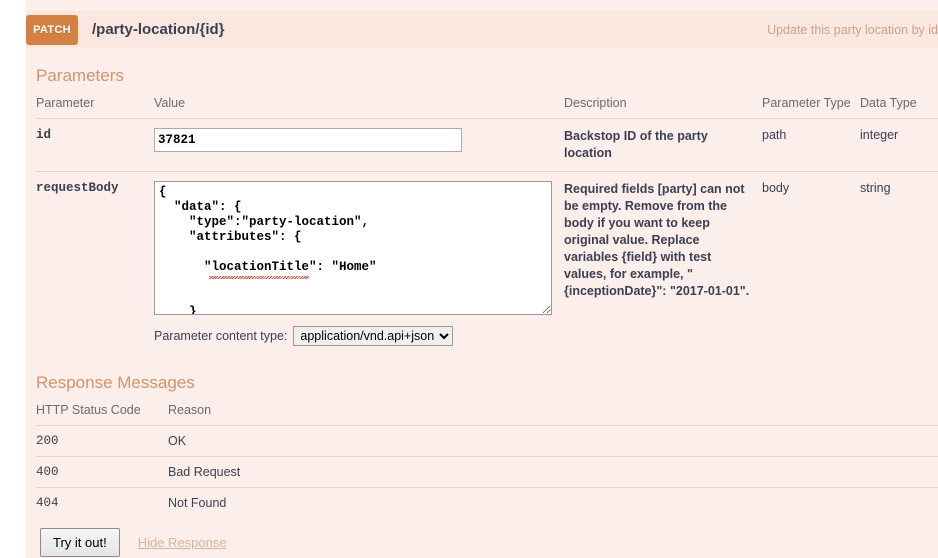 This screenshot has height=558, width=938. I want to click on response-row-404: 404 Not Found, so click(487, 502).